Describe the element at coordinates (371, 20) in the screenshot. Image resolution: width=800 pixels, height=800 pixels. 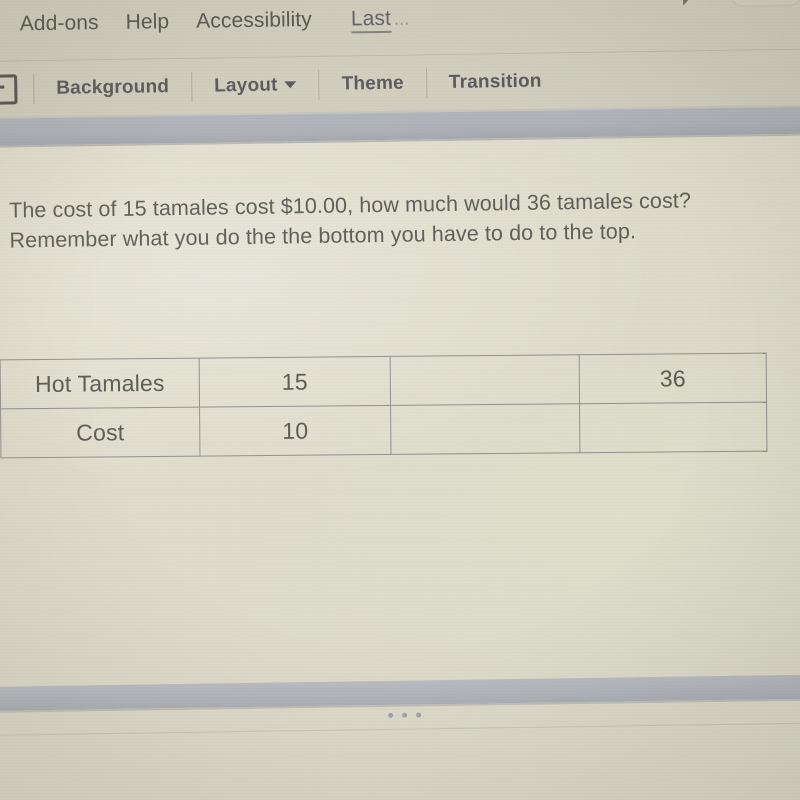
I see `last-edit-label: Last` at that location.